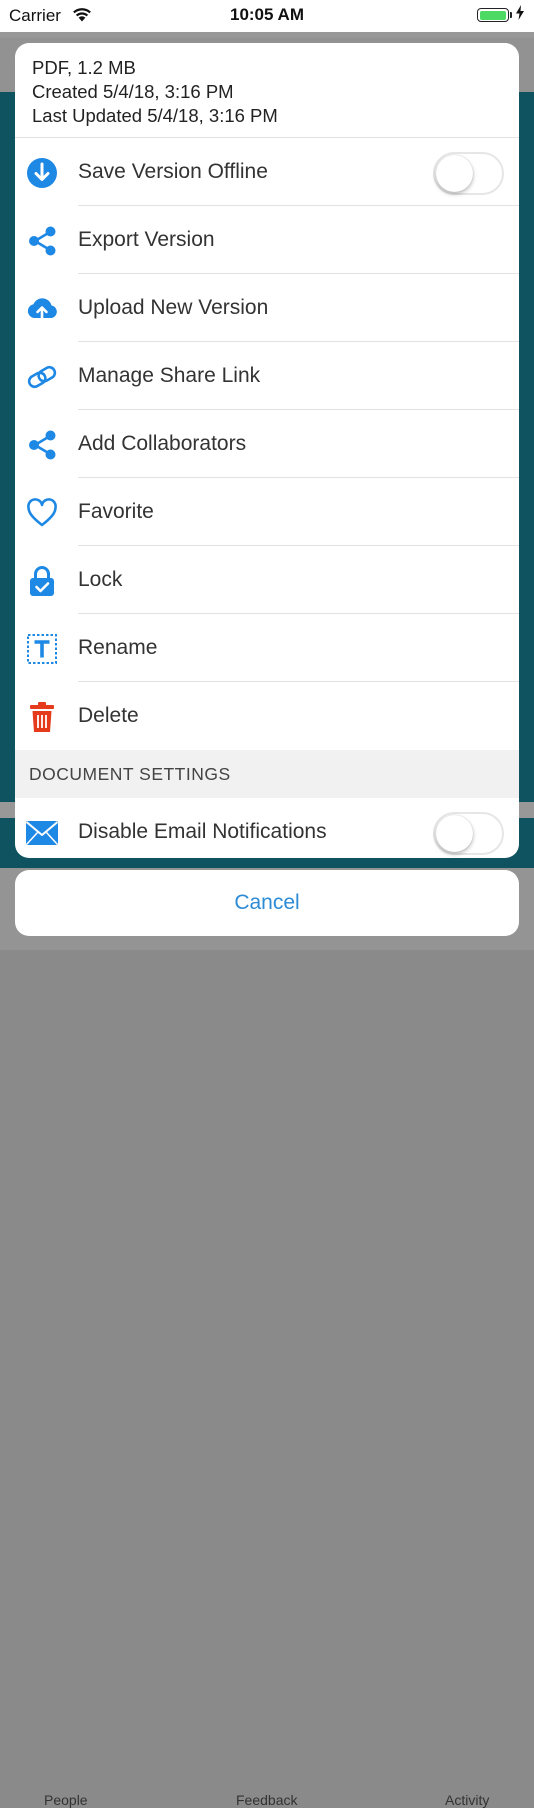 The image size is (534, 1808). Describe the element at coordinates (267, 580) in the screenshot. I see `menu-item-lock: Lock` at that location.